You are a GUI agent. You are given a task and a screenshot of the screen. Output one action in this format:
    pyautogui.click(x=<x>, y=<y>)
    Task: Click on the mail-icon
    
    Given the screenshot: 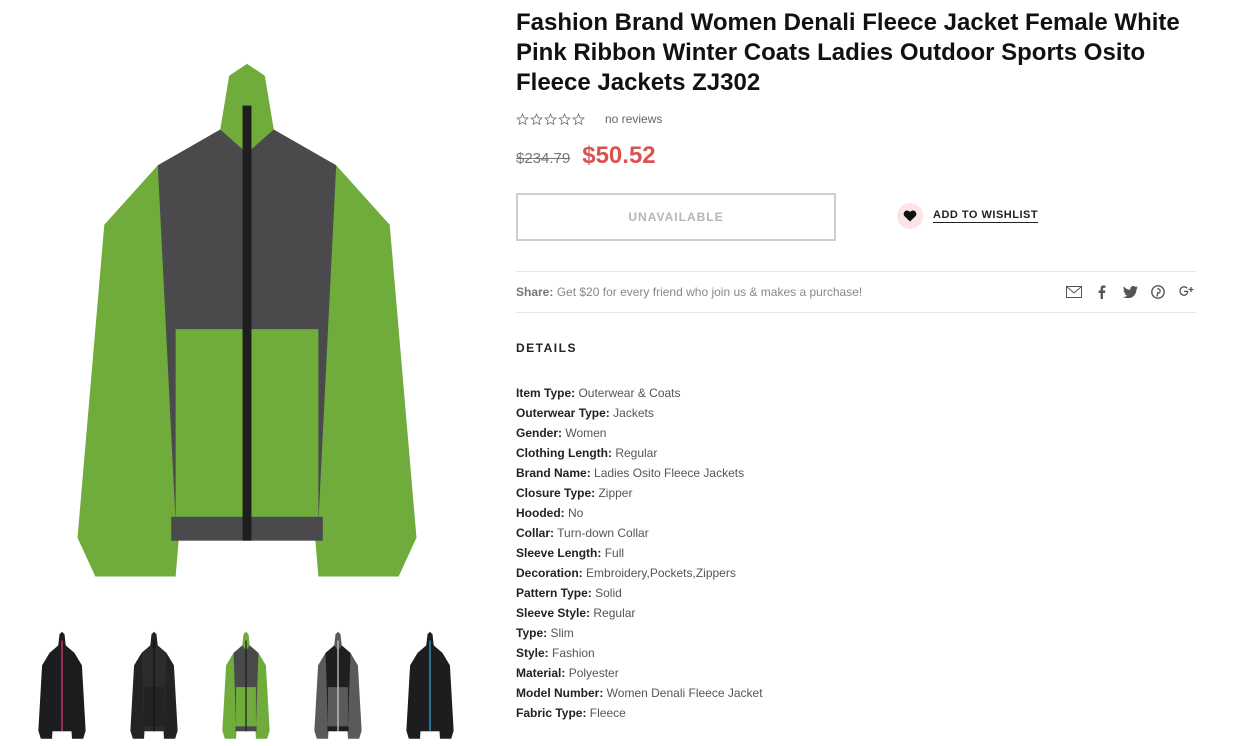 What is the action you would take?
    pyautogui.click(x=1074, y=292)
    